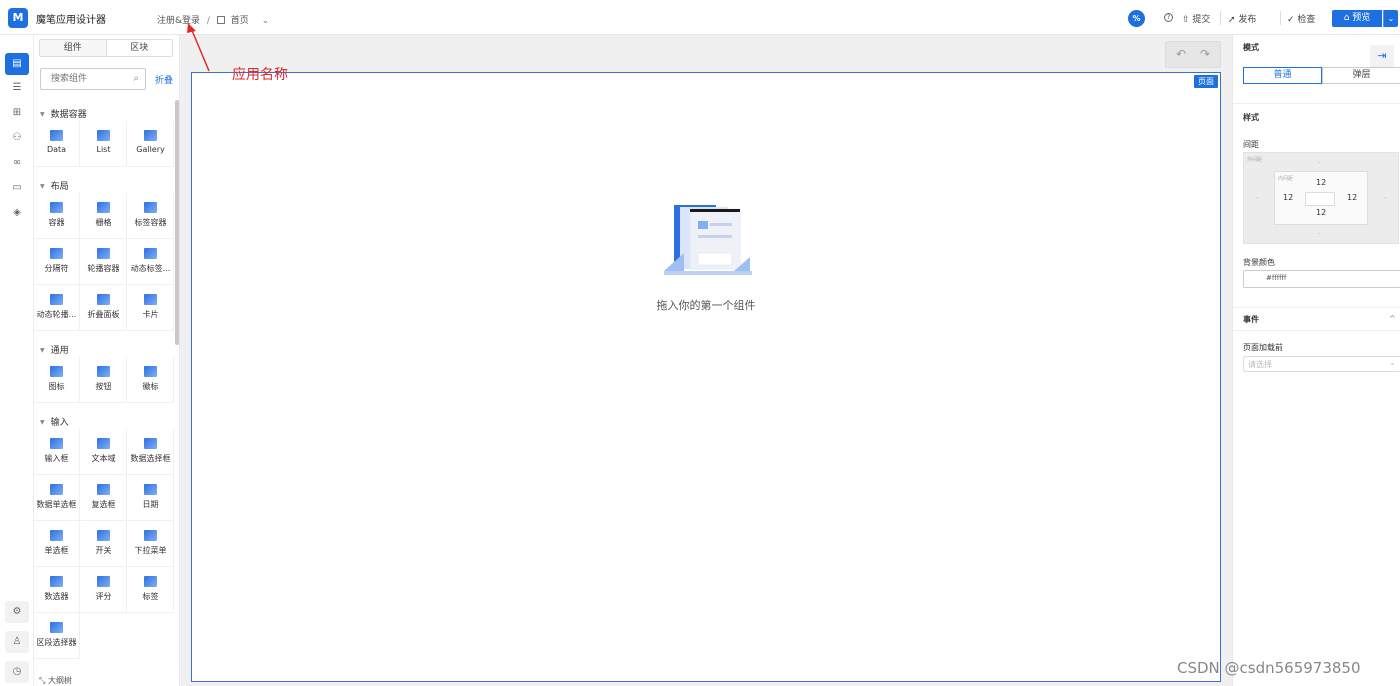 This screenshot has height=686, width=1400. Describe the element at coordinates (151, 144) in the screenshot. I see `component-item: Gallery` at that location.